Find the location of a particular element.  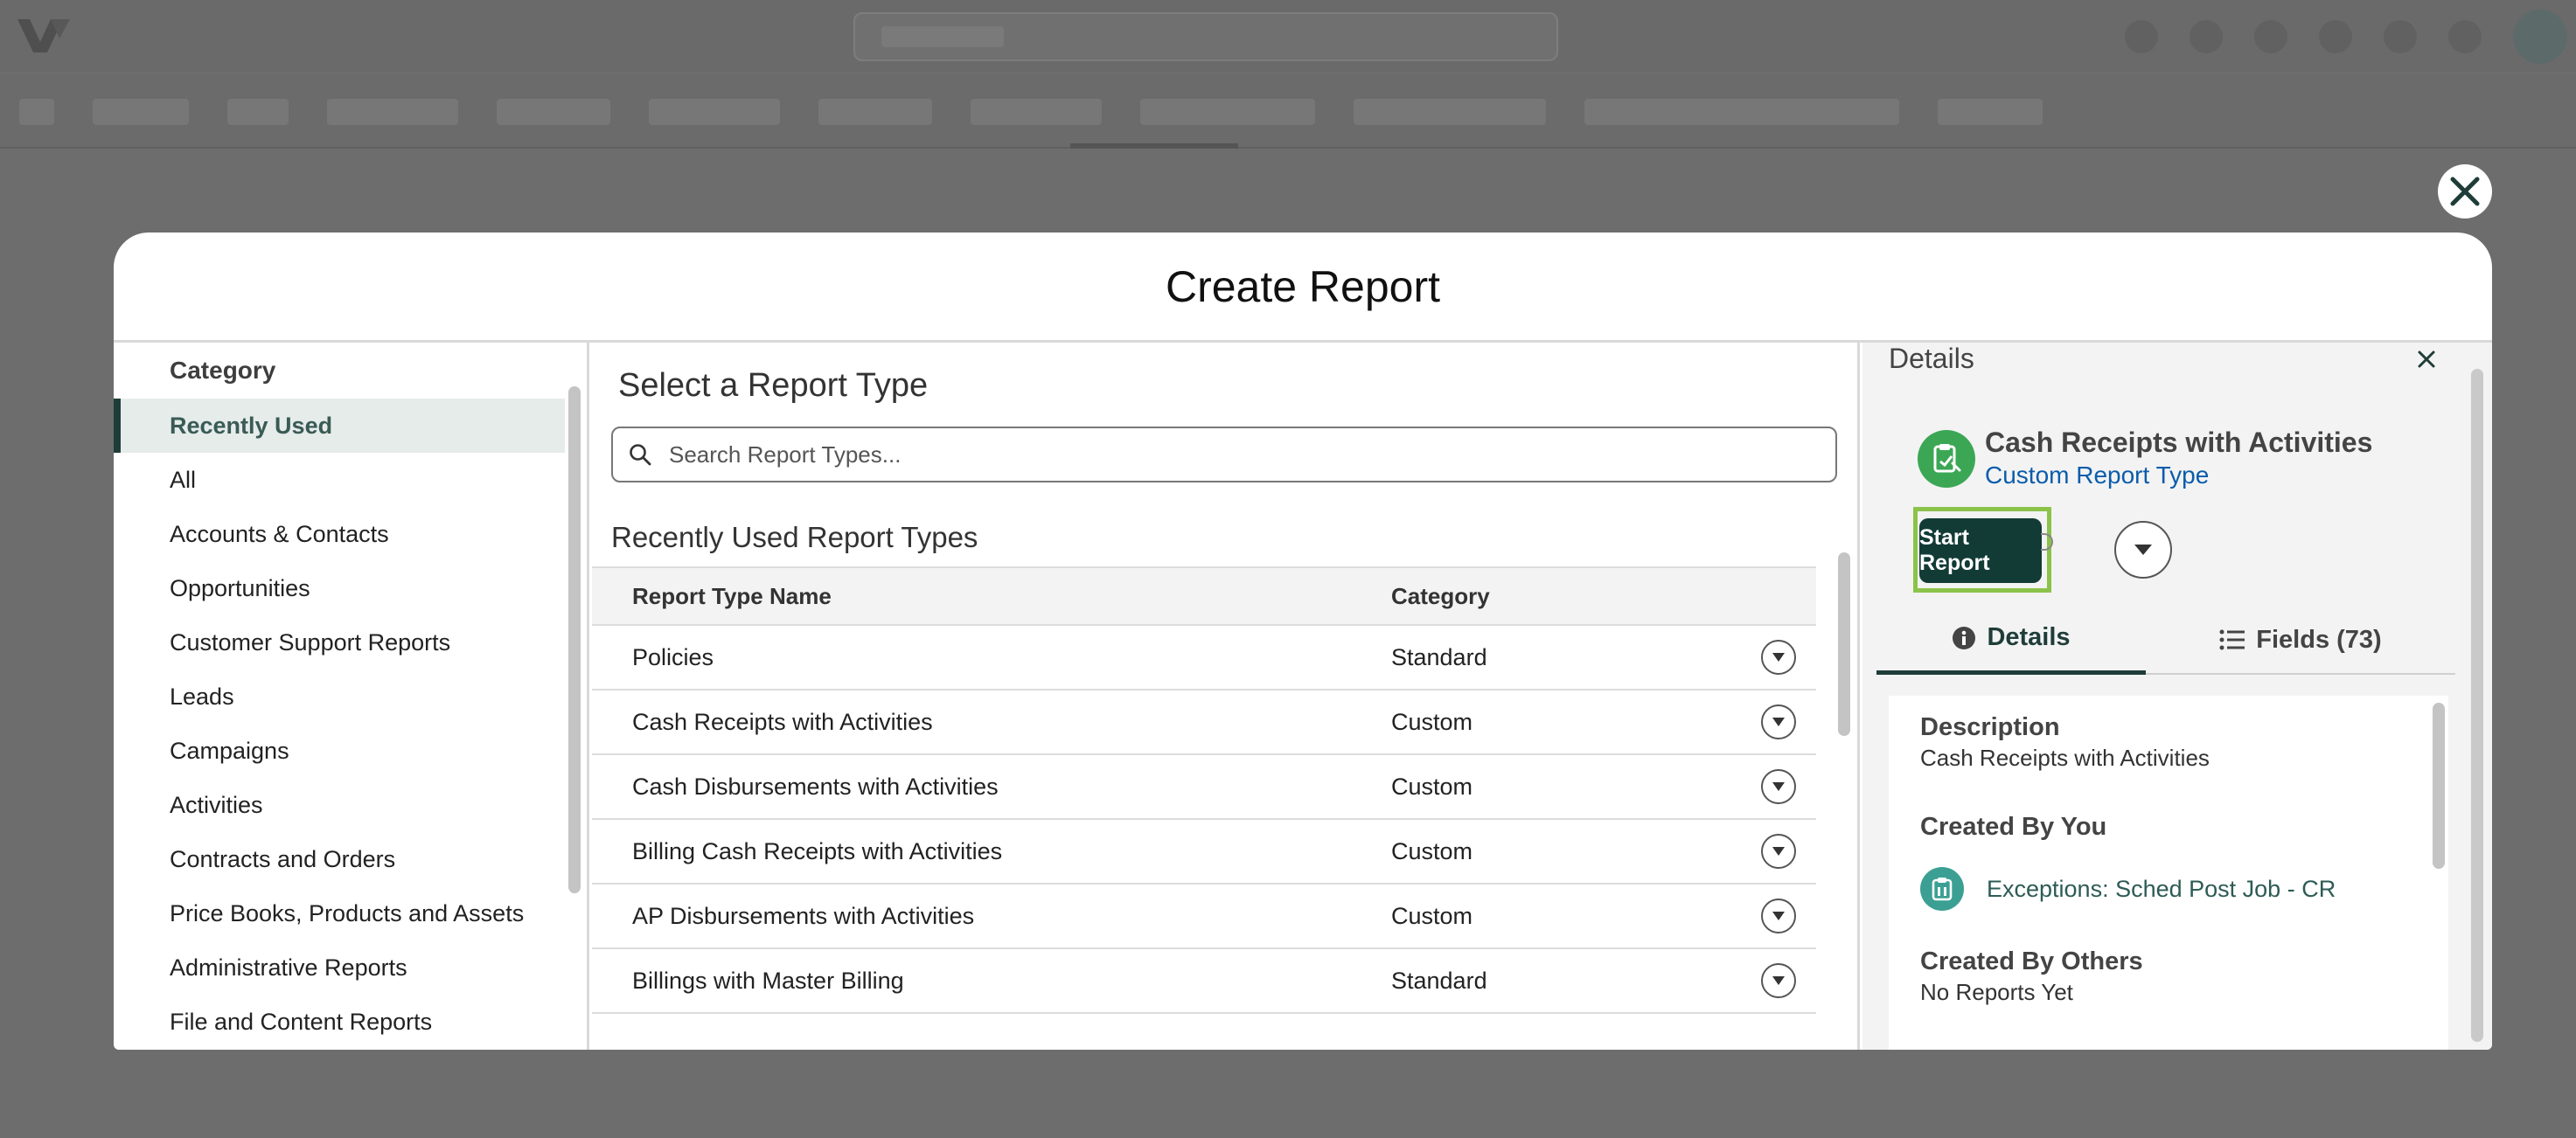

report-types-scrollbar is located at coordinates (1844, 644).